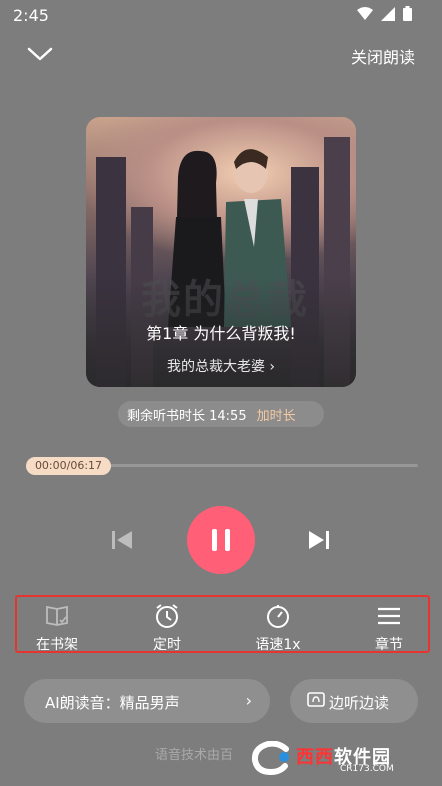  What do you see at coordinates (315, 757) in the screenshot?
I see `watermark-brand-a: 西西` at bounding box center [315, 757].